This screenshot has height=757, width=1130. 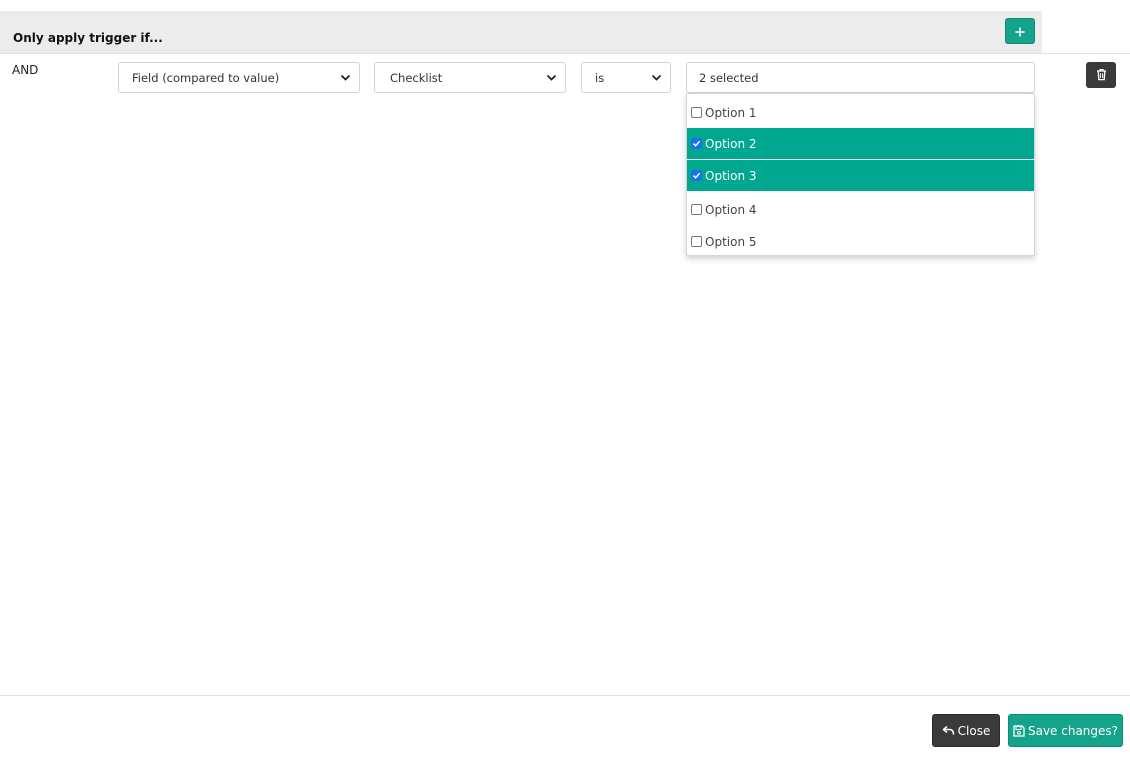 I want to click on add-condition-button, so click(x=1020, y=31).